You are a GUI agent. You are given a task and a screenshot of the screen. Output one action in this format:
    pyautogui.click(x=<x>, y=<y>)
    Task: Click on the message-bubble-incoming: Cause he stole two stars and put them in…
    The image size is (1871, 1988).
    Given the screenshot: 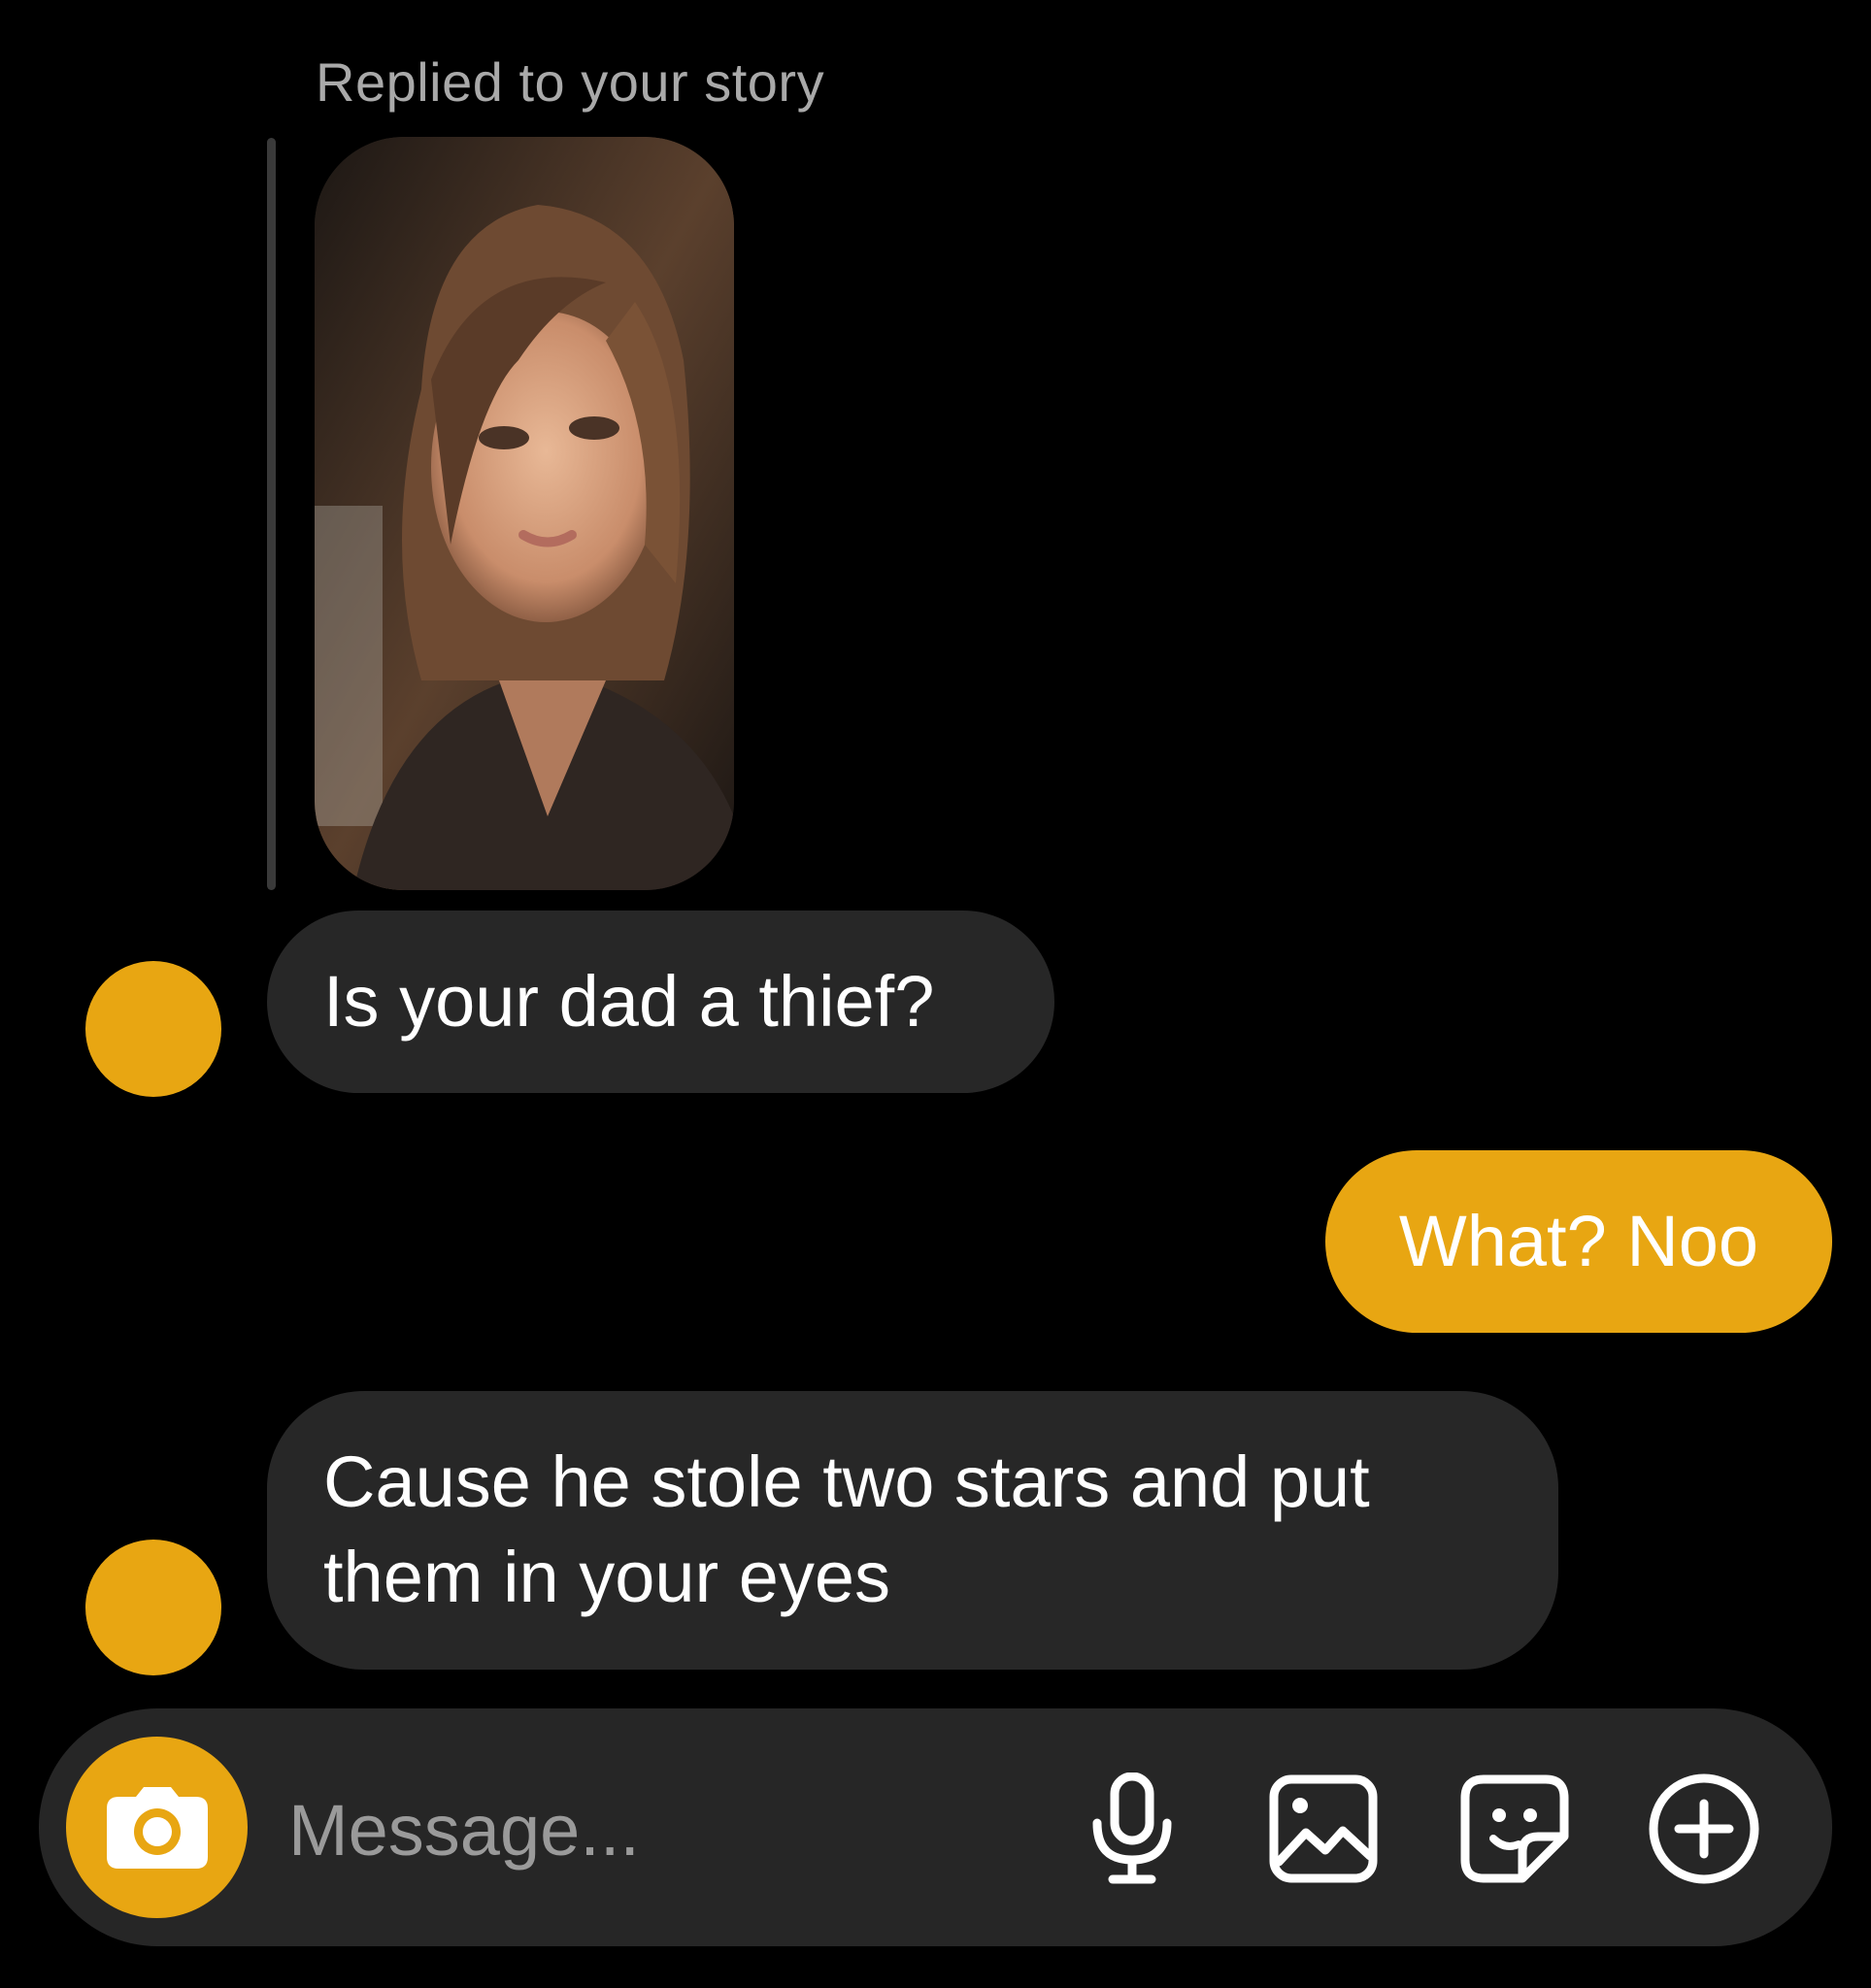 What is the action you would take?
    pyautogui.click(x=913, y=1531)
    